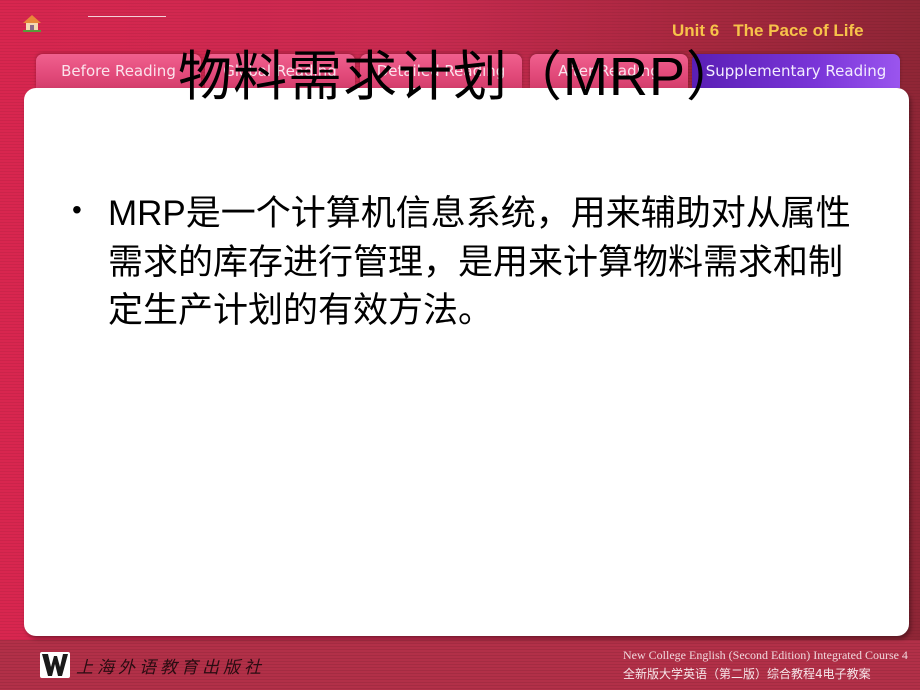 The width and height of the screenshot is (920, 690). I want to click on publisher-logo-icon, so click(55, 665).